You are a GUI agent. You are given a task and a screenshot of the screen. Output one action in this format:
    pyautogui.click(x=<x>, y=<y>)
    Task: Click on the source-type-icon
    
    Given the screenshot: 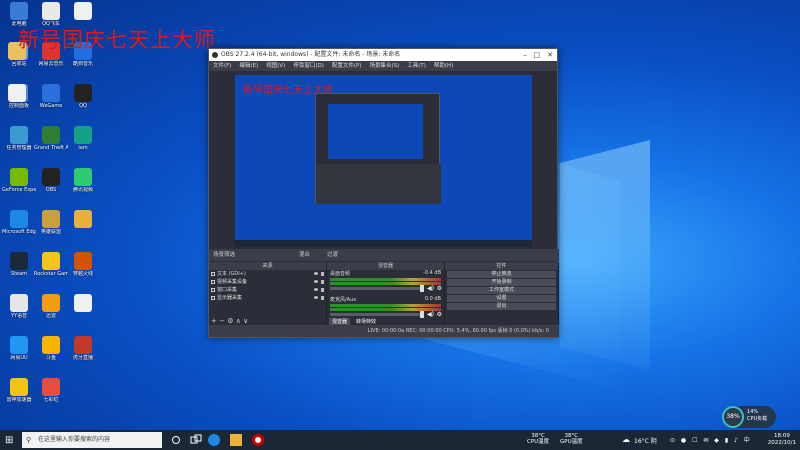 What is the action you would take?
    pyautogui.click(x=213, y=274)
    